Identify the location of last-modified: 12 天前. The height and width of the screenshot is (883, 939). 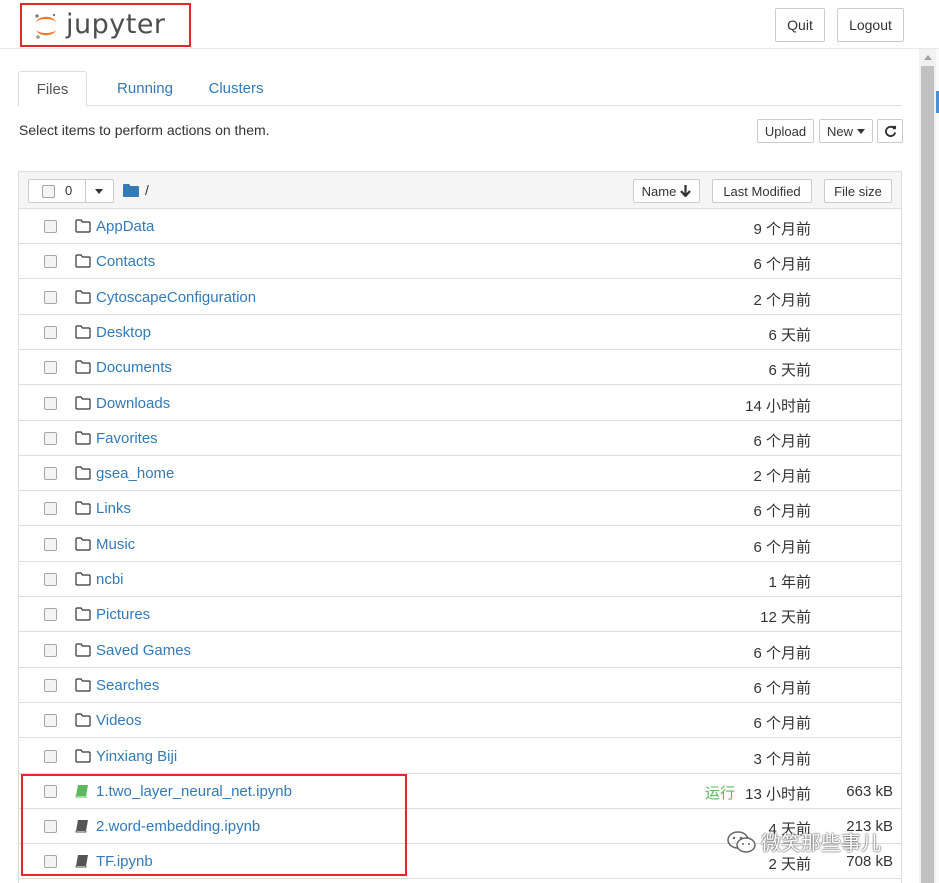
(785, 618).